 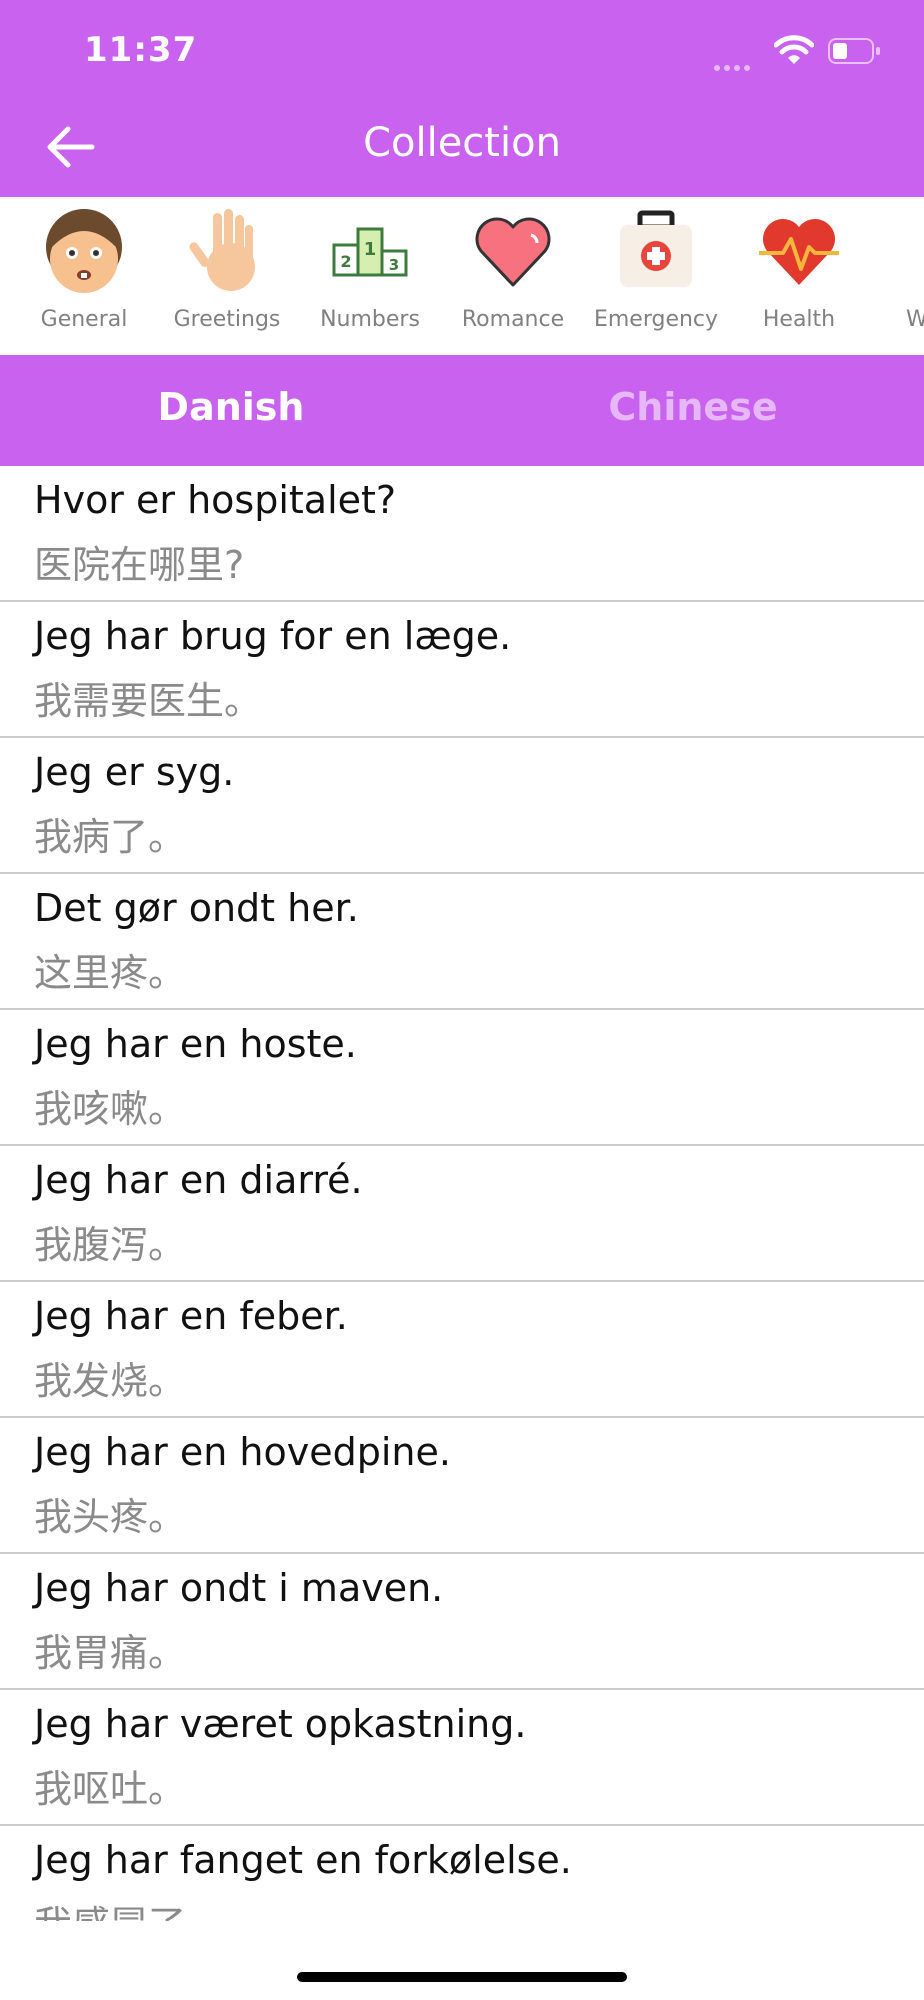 What do you see at coordinates (370, 319) in the screenshot?
I see `category-label: Numbers` at bounding box center [370, 319].